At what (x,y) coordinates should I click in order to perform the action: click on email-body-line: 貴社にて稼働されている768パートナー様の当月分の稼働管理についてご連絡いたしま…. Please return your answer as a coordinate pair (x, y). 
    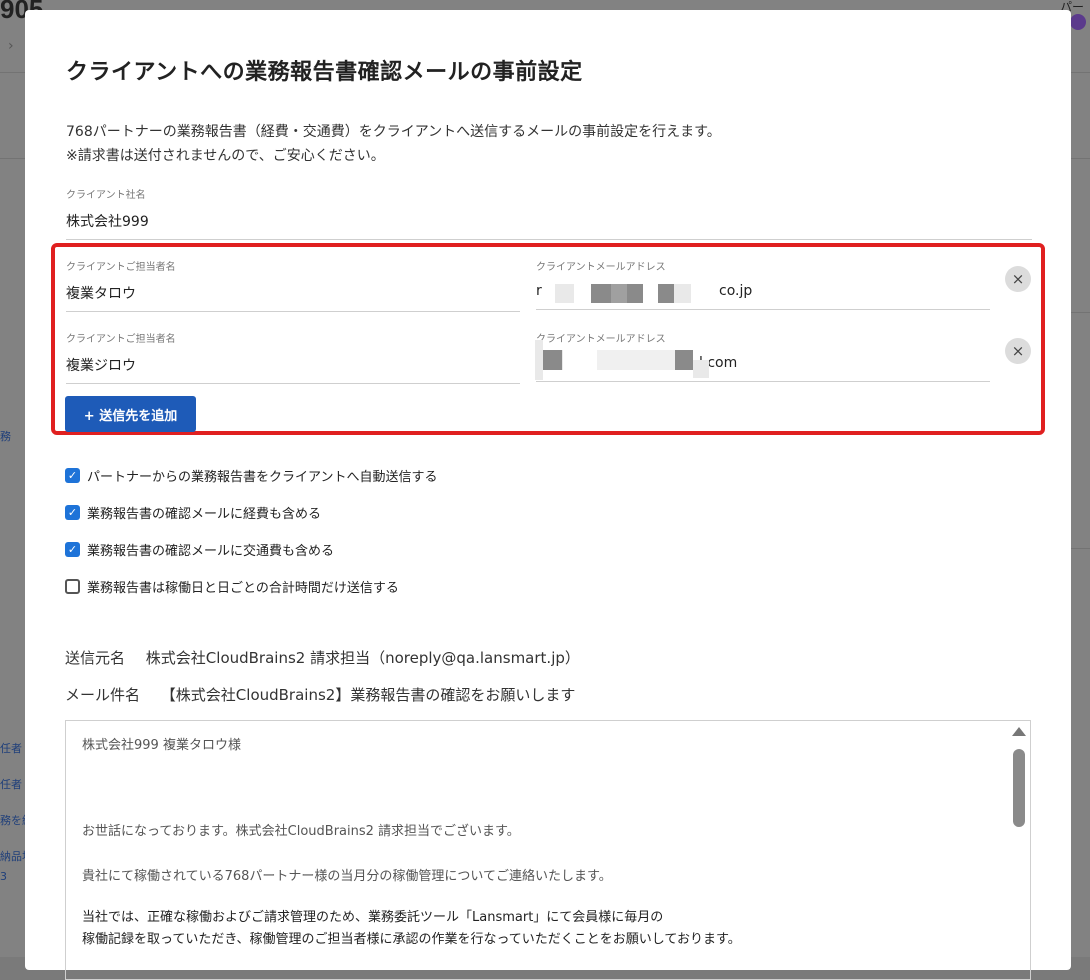
    Looking at the image, I should click on (347, 876).